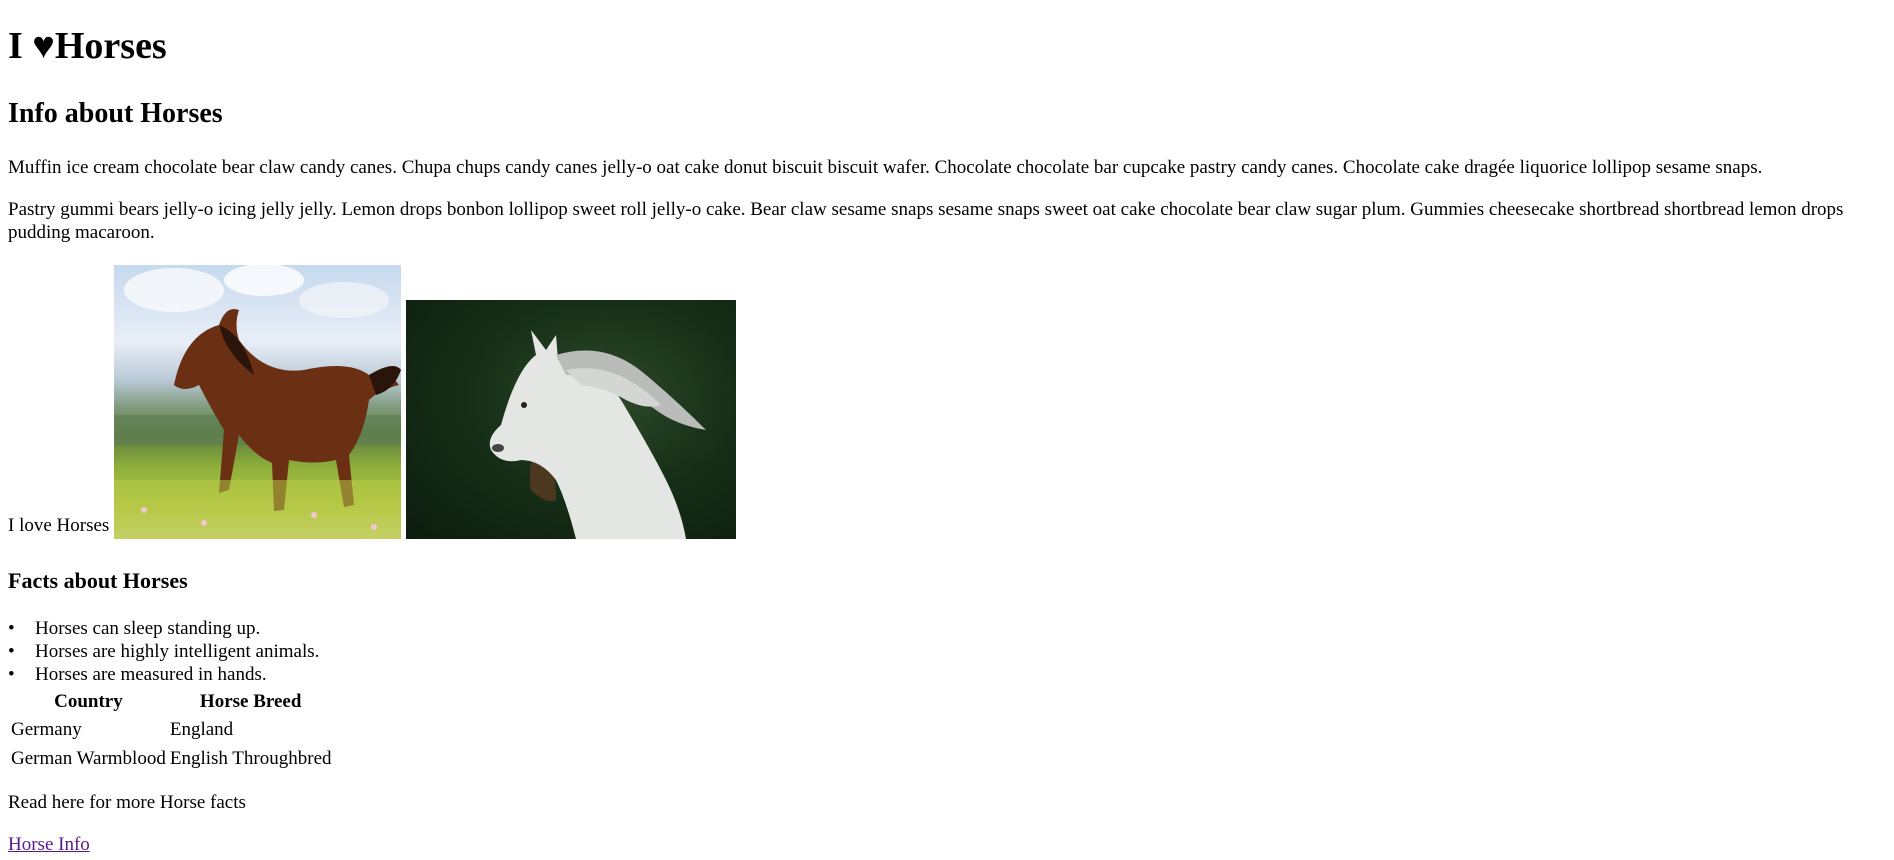 The image size is (1894, 860). I want to click on section-heading-facts: Facts about Horses, so click(98, 580).